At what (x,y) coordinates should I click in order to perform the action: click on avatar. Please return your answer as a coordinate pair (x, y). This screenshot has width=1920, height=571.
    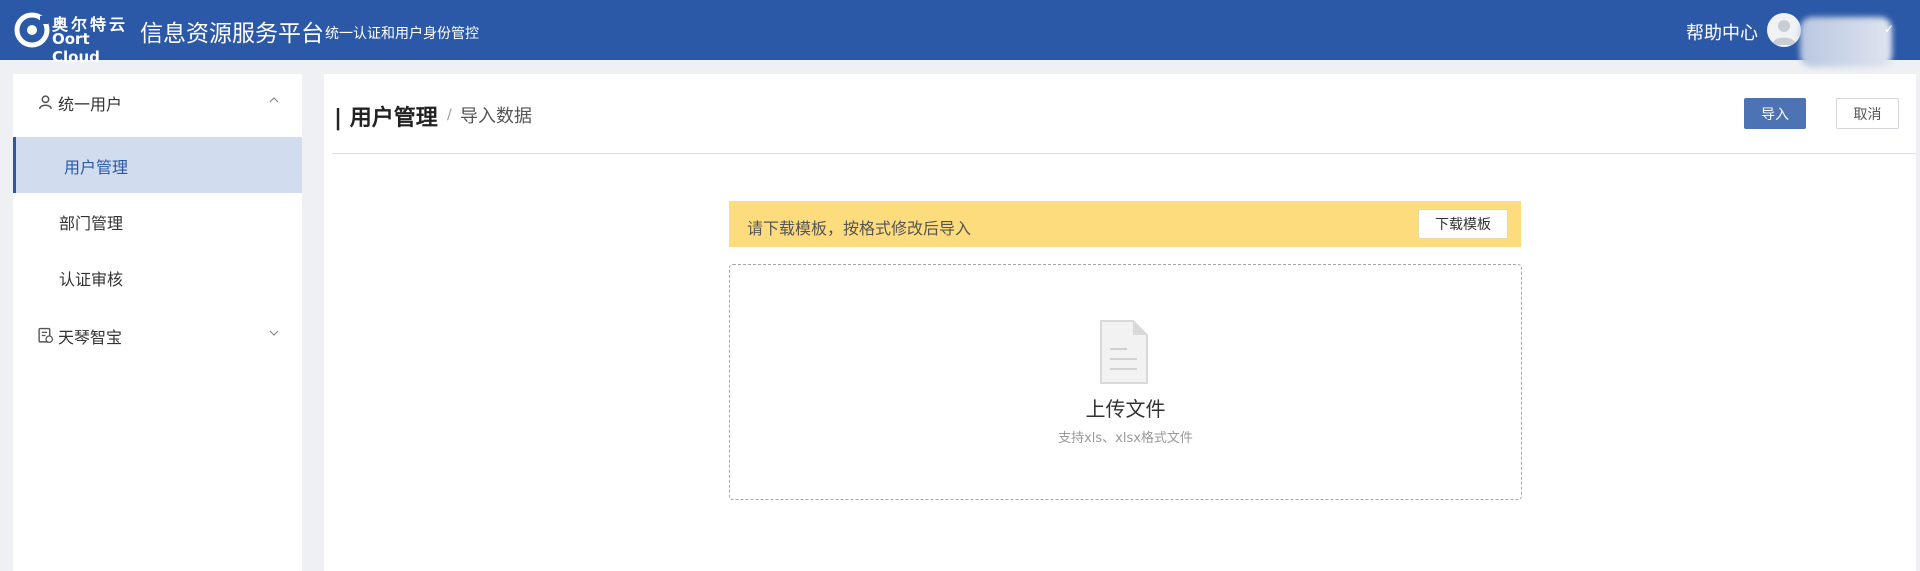
    Looking at the image, I should click on (1784, 30).